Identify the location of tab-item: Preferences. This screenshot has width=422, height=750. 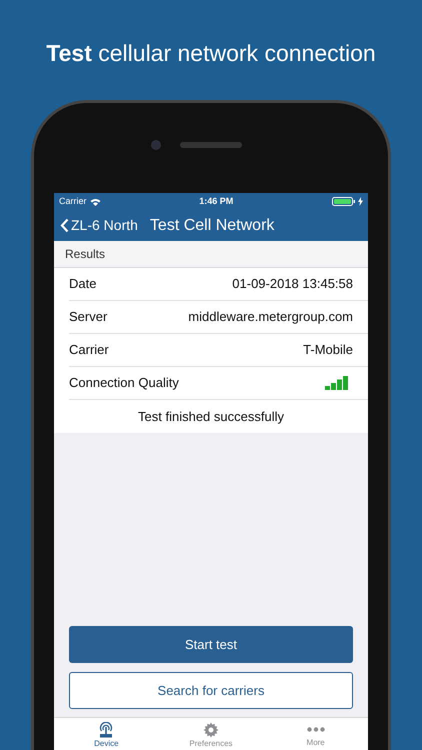
(211, 734).